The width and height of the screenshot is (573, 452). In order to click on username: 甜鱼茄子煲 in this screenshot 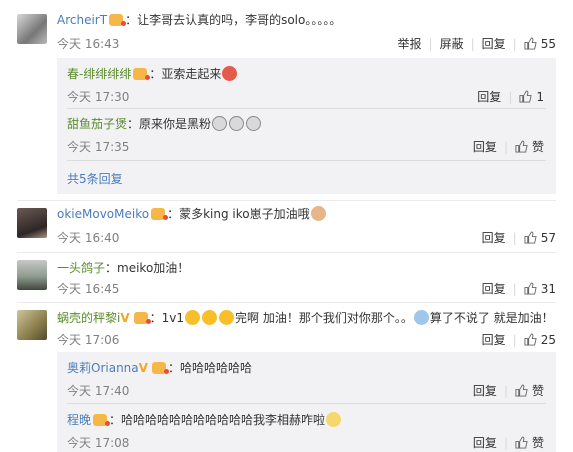, I will do `click(97, 124)`.